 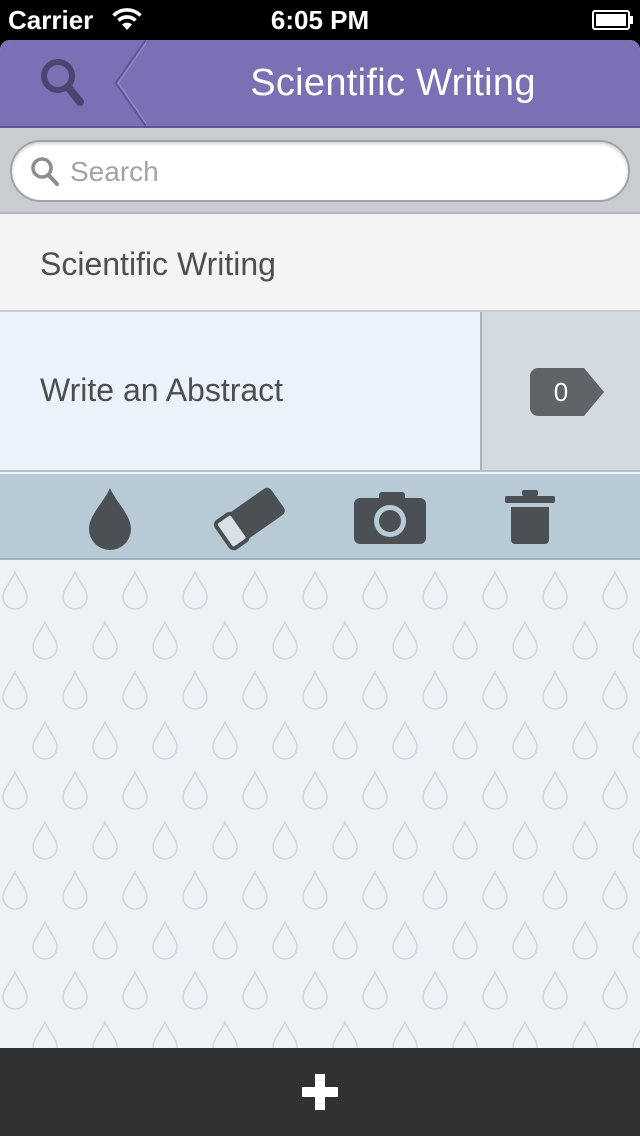 What do you see at coordinates (158, 264) in the screenshot?
I see `section-title: Scientific Writing` at bounding box center [158, 264].